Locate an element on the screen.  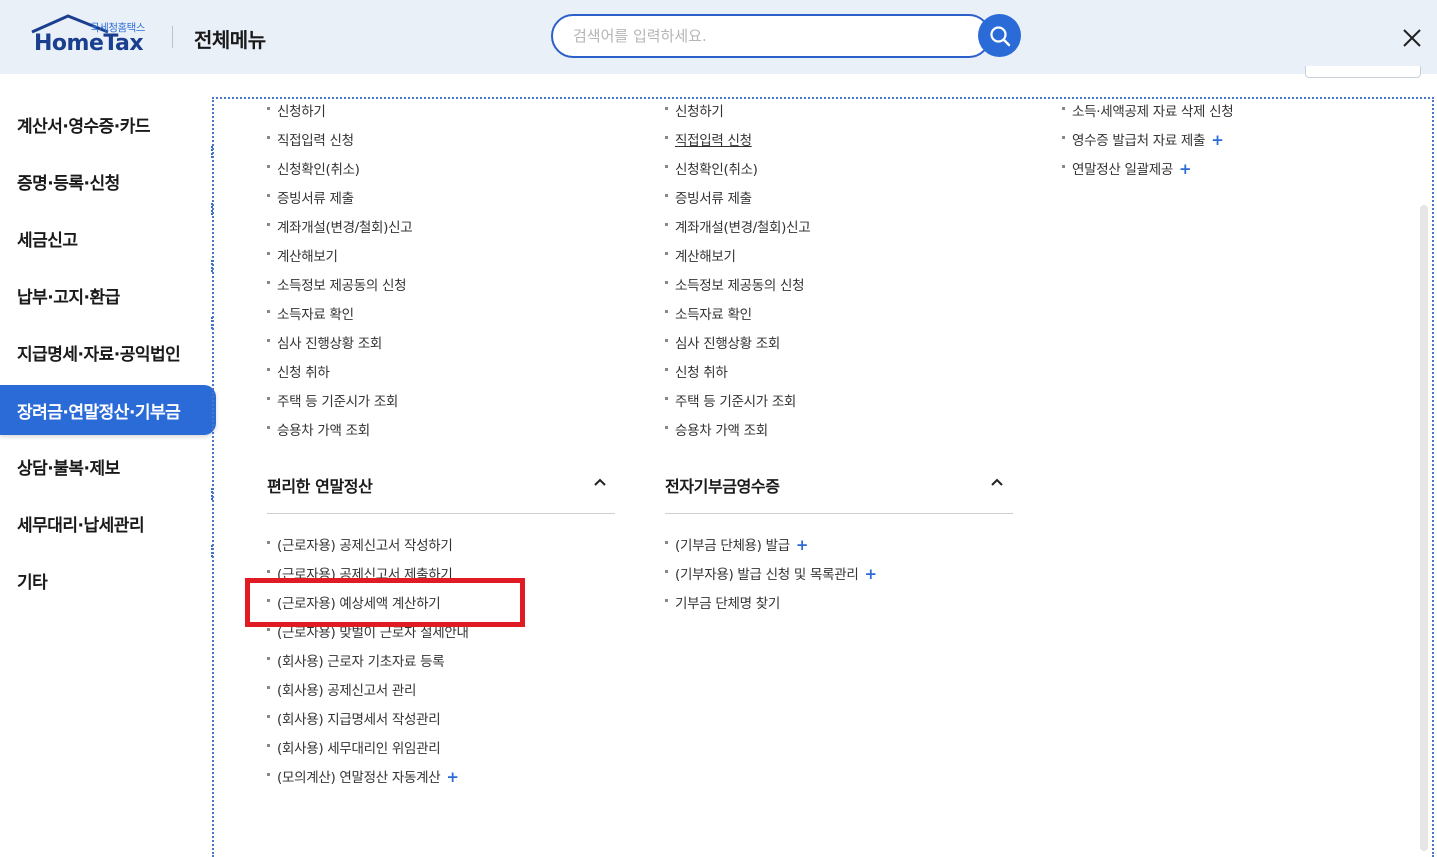
sidebar-item-tax-agent: 세무대리·납세관리 is located at coordinates (108, 523).